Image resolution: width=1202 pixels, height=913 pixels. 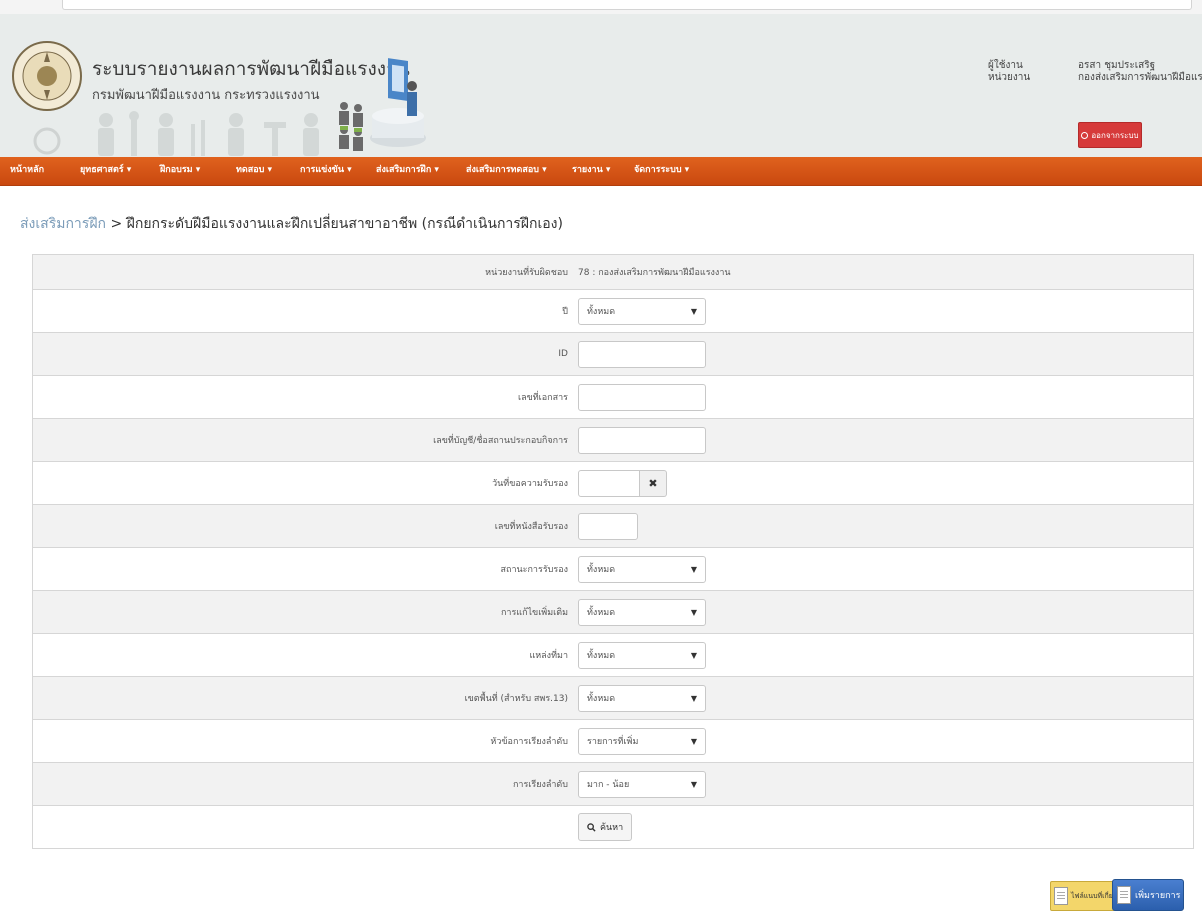 I want to click on logout-button: ออกจากระบบ, so click(x=1110, y=135).